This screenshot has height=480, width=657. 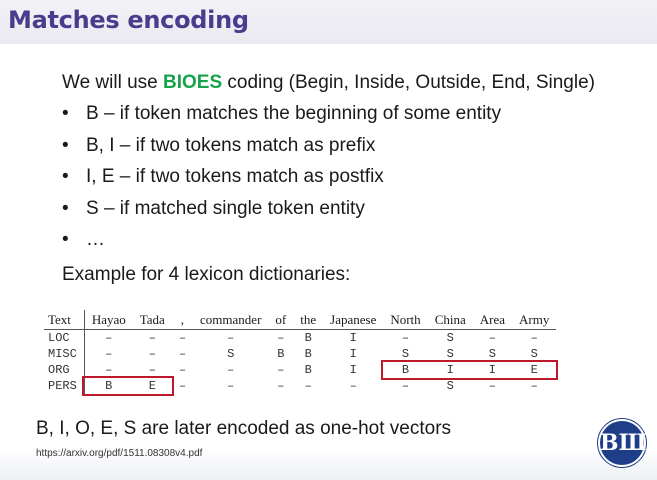 What do you see at coordinates (152, 320) in the screenshot?
I see `table-header-cell: Tada` at bounding box center [152, 320].